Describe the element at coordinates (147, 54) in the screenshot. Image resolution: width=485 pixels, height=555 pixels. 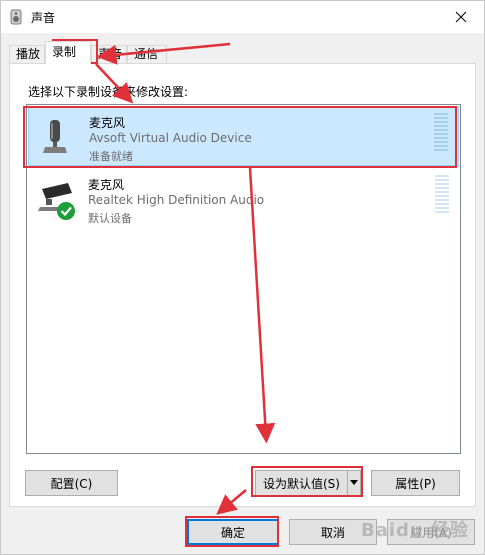
I see `tab-communications: 通信` at that location.